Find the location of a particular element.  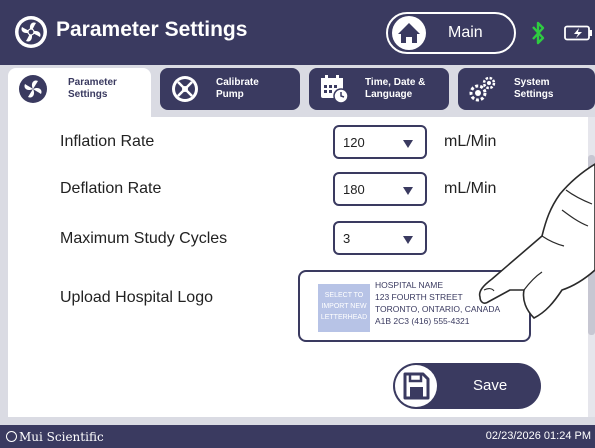

tab-label: Parameter Settings is located at coordinates (92, 88).